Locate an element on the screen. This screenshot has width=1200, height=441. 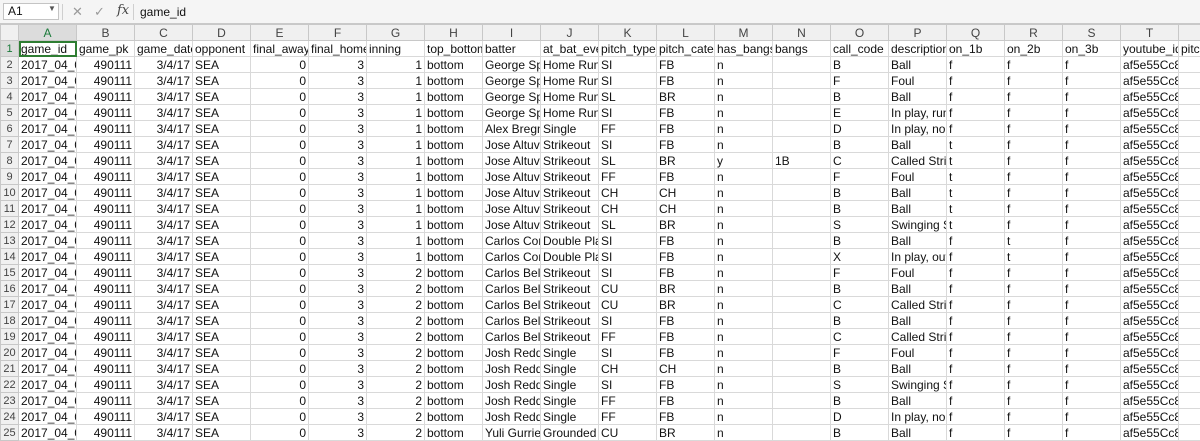
column-header: A is located at coordinates (48, 33).